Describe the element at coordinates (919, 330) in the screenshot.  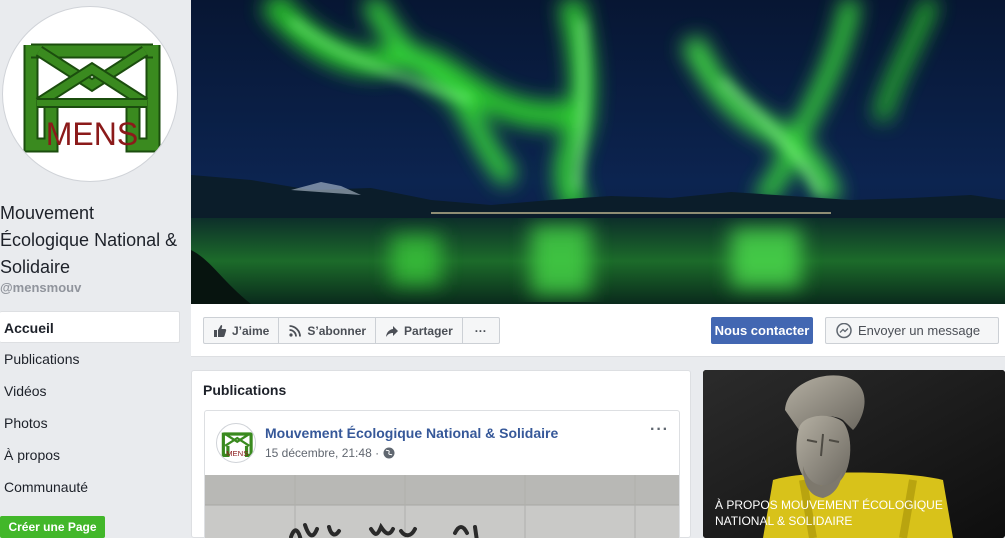
I see `send-message-label: Envoyer un message` at that location.